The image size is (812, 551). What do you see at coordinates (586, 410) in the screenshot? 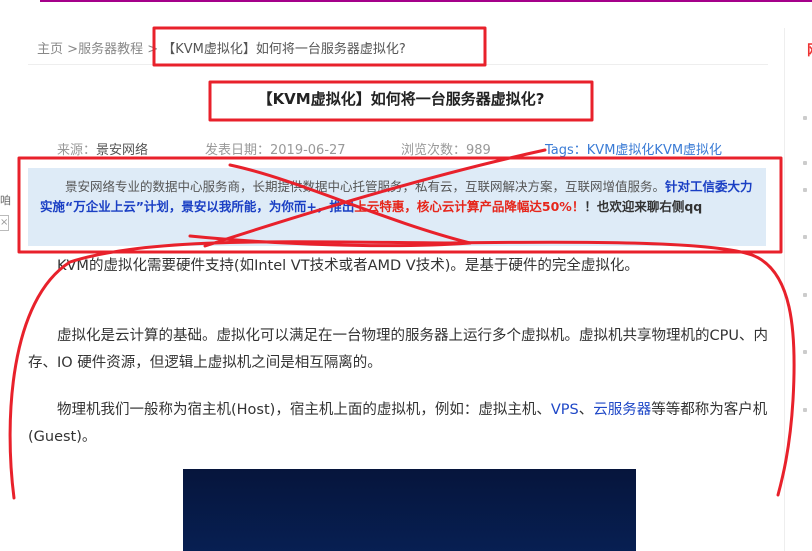
I see `paragraph-text: 、` at bounding box center [586, 410].